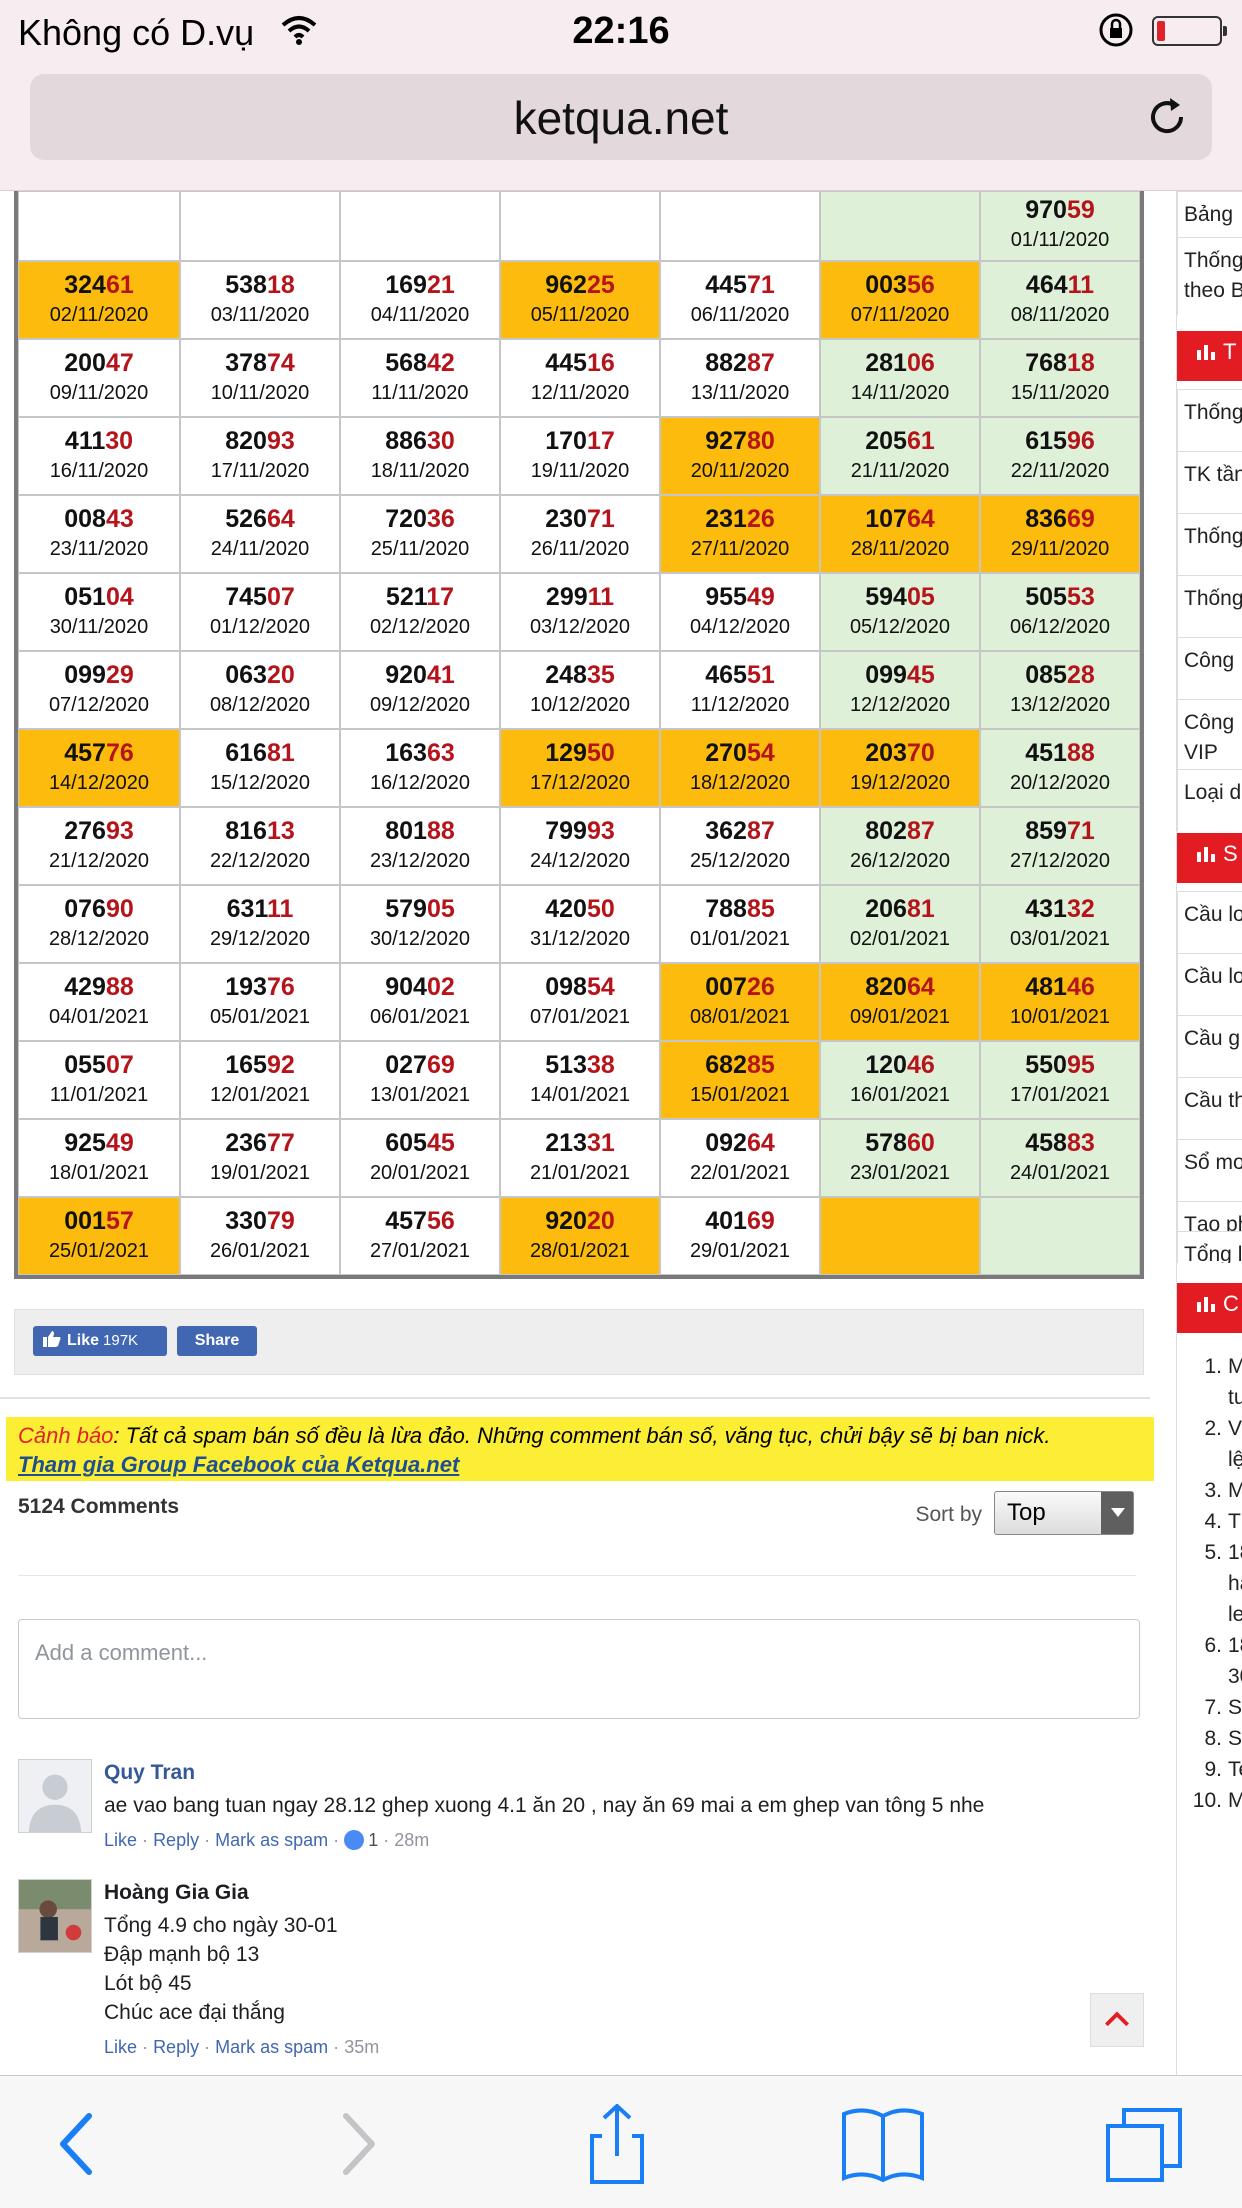 This screenshot has height=2208, width=1242. I want to click on comment-time: 35m, so click(361, 2047).